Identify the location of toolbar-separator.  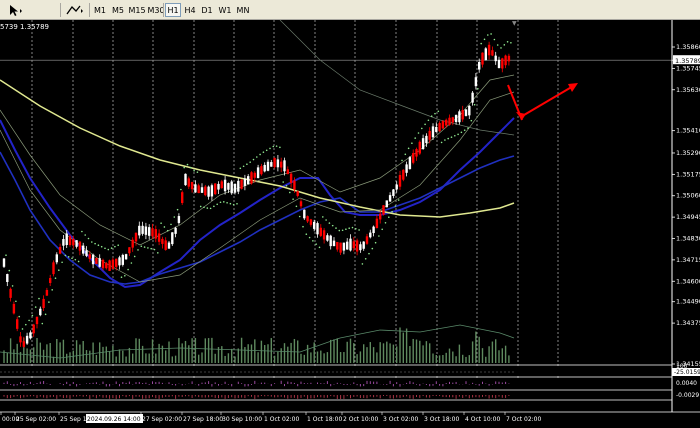
(60, 10).